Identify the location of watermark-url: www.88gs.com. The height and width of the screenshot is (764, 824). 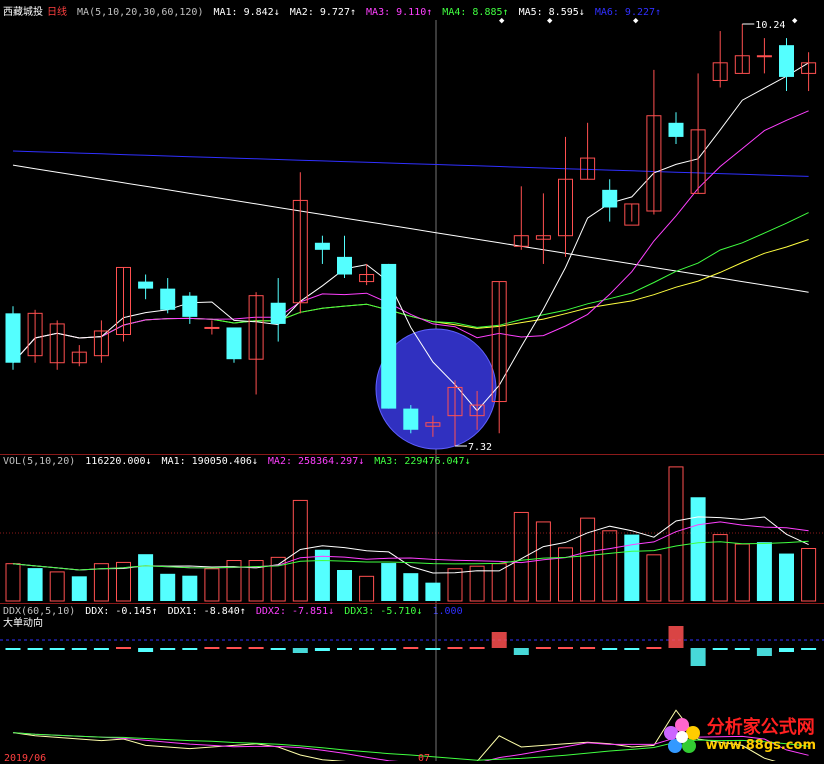
(760, 745).